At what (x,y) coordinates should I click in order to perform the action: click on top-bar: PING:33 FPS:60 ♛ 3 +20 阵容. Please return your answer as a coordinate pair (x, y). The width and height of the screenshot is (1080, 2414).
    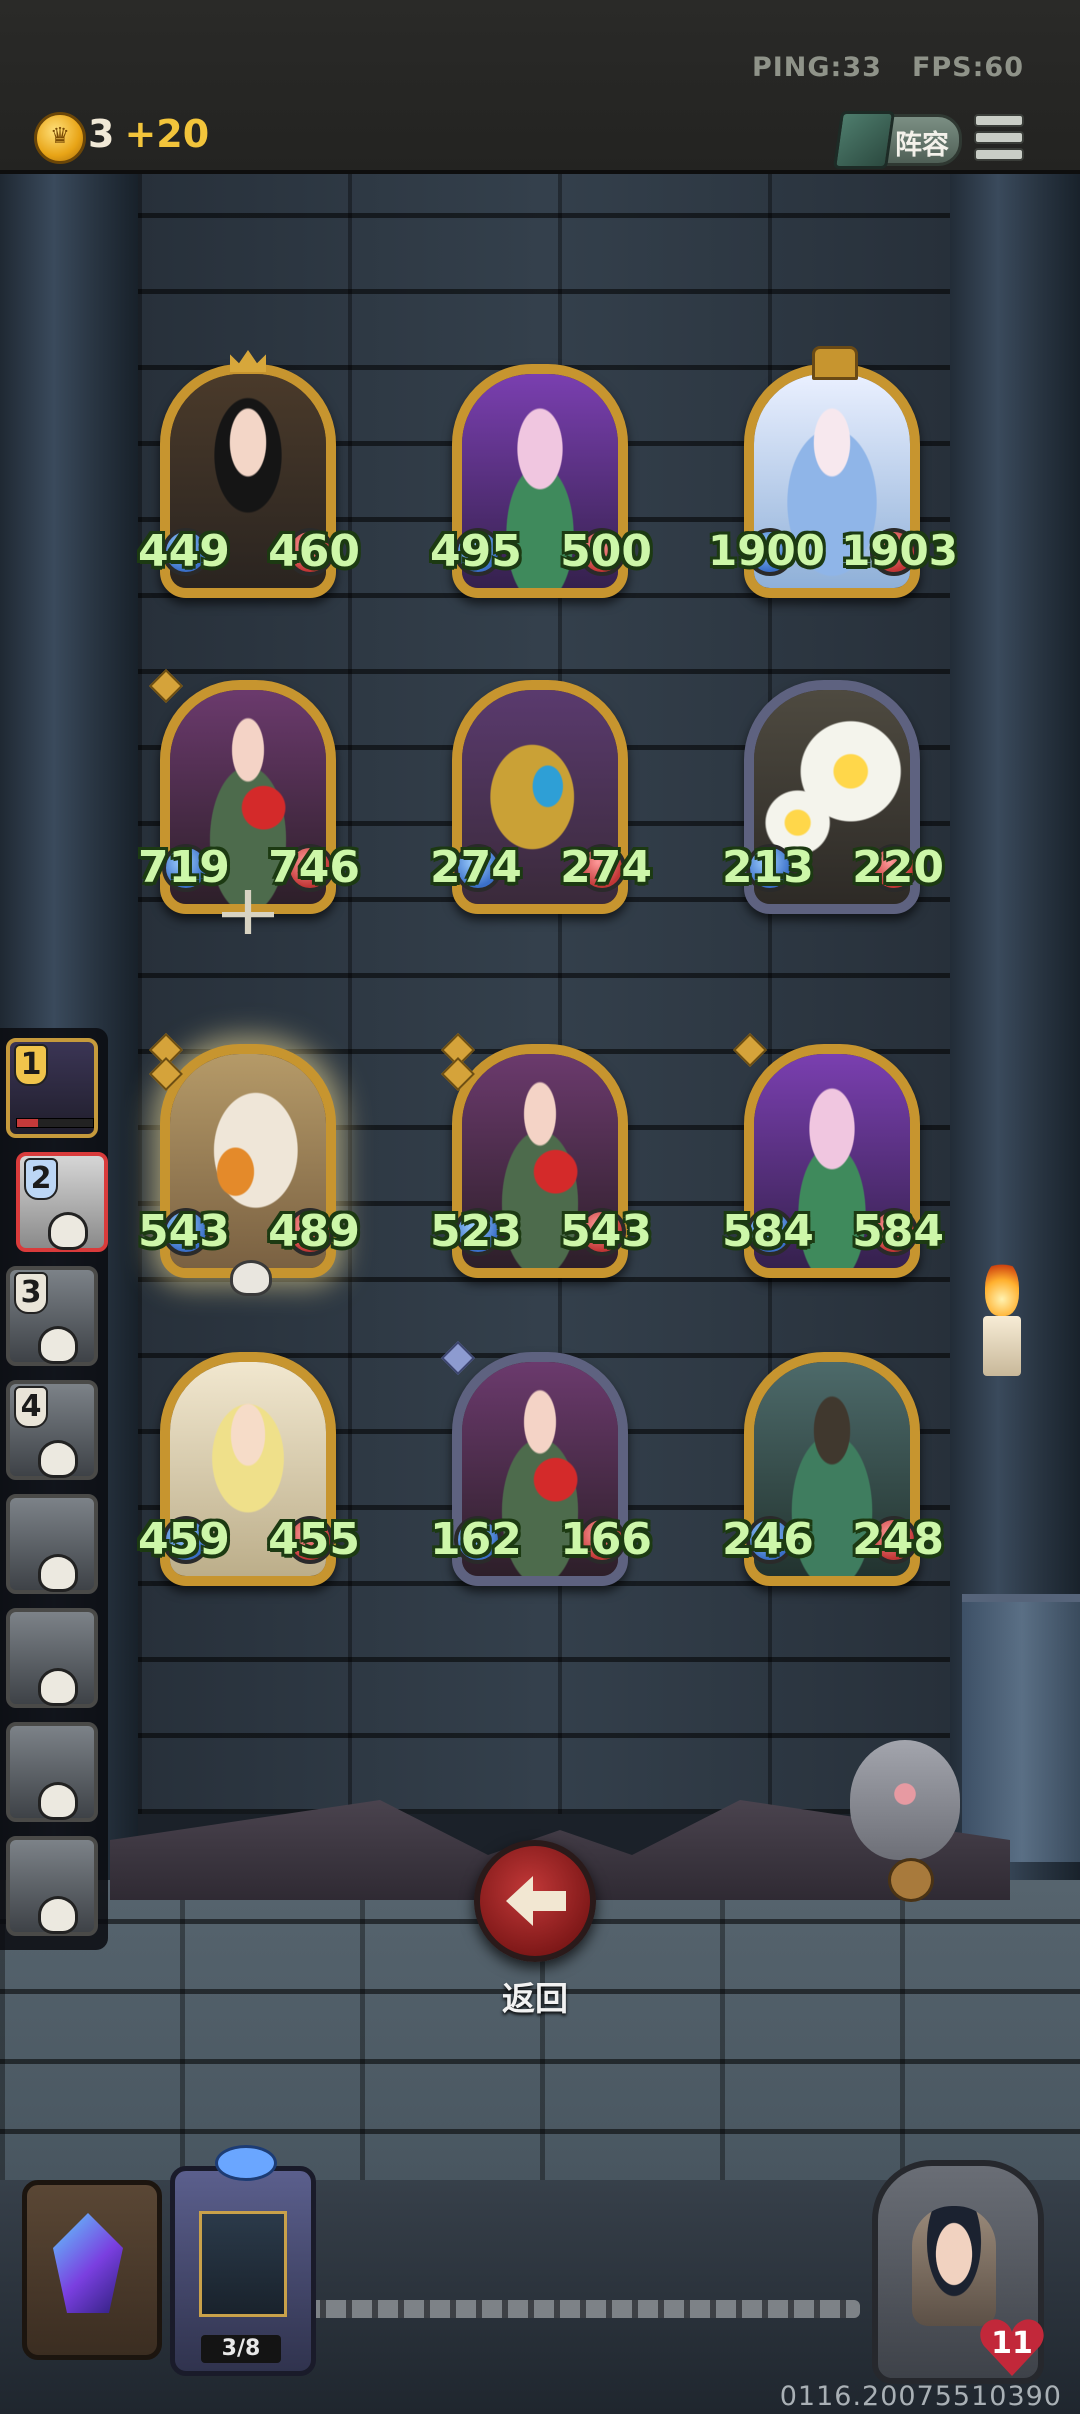
    Looking at the image, I should click on (540, 87).